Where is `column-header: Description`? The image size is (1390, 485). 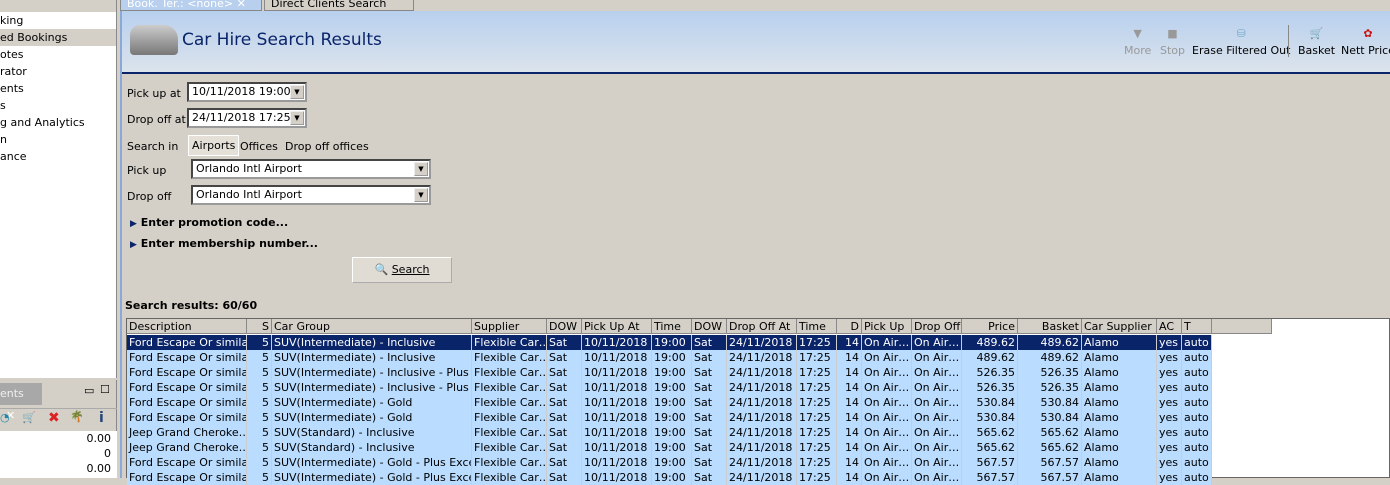
column-header: Description is located at coordinates (187, 326).